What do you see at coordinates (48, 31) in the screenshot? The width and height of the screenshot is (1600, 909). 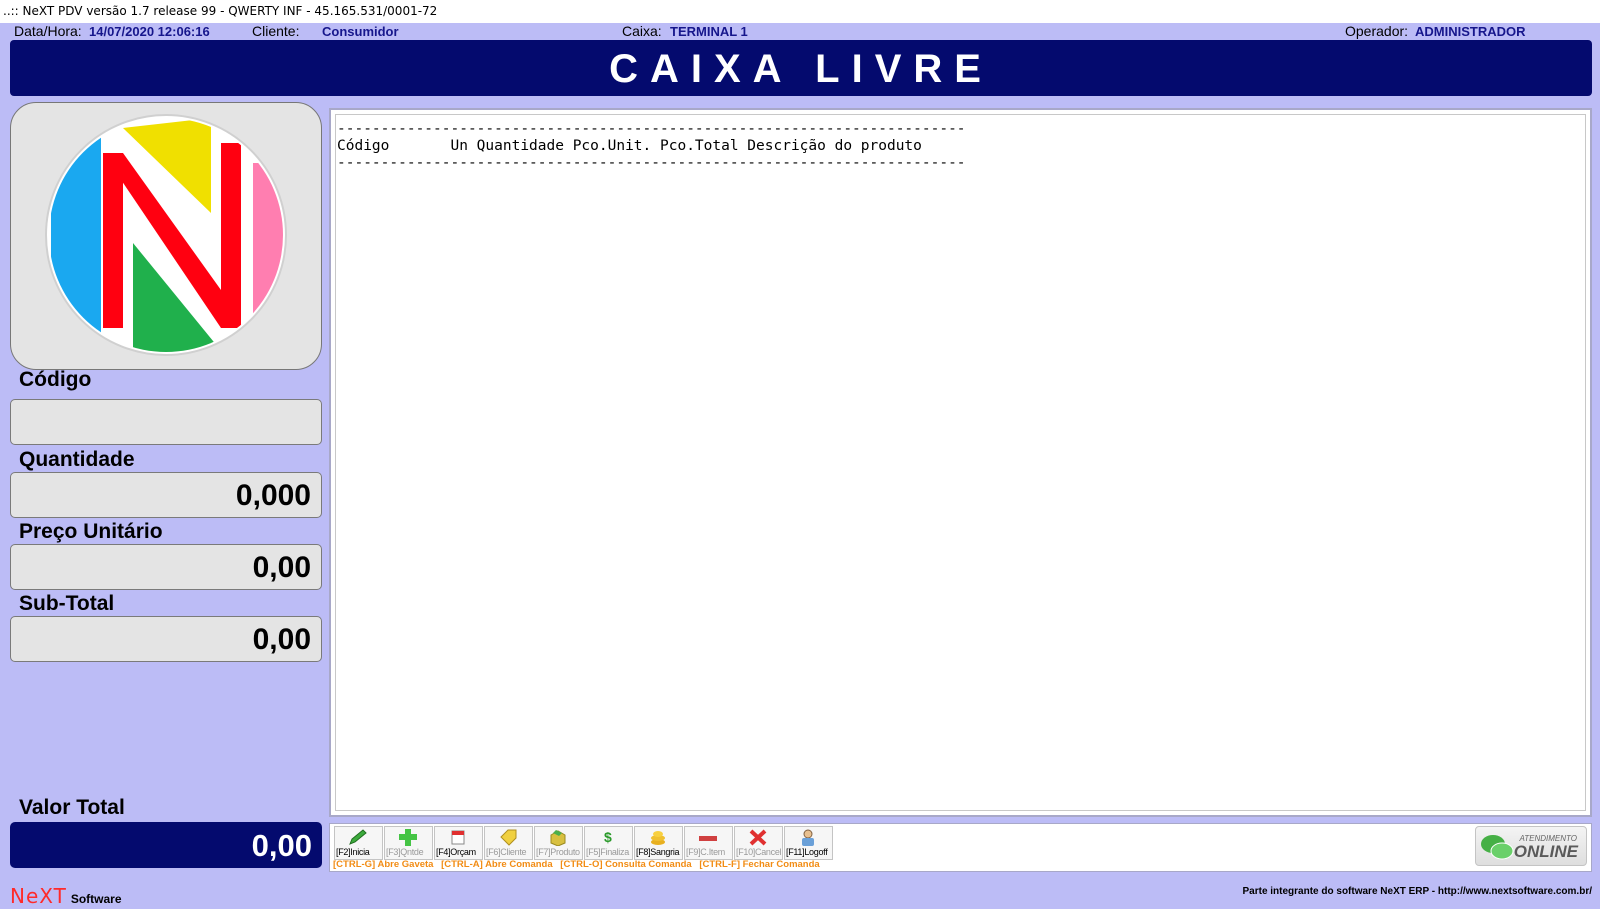 I see `datetime-label: Data/Hora:` at bounding box center [48, 31].